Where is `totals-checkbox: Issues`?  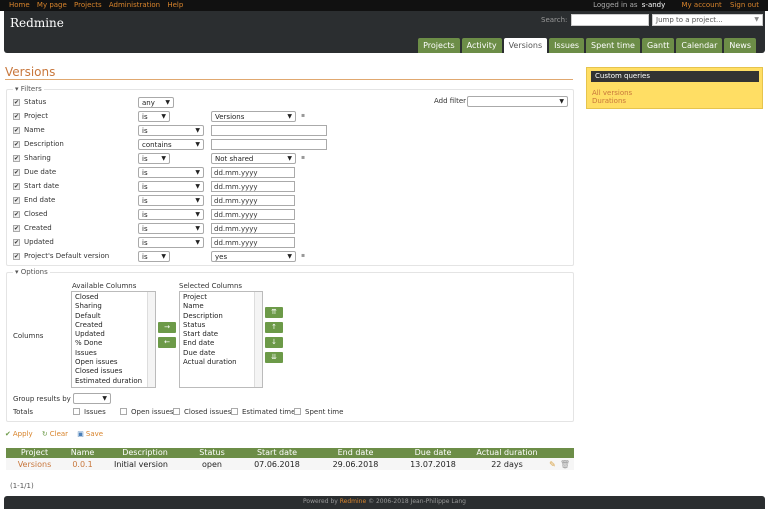 totals-checkbox: Issues is located at coordinates (89, 412).